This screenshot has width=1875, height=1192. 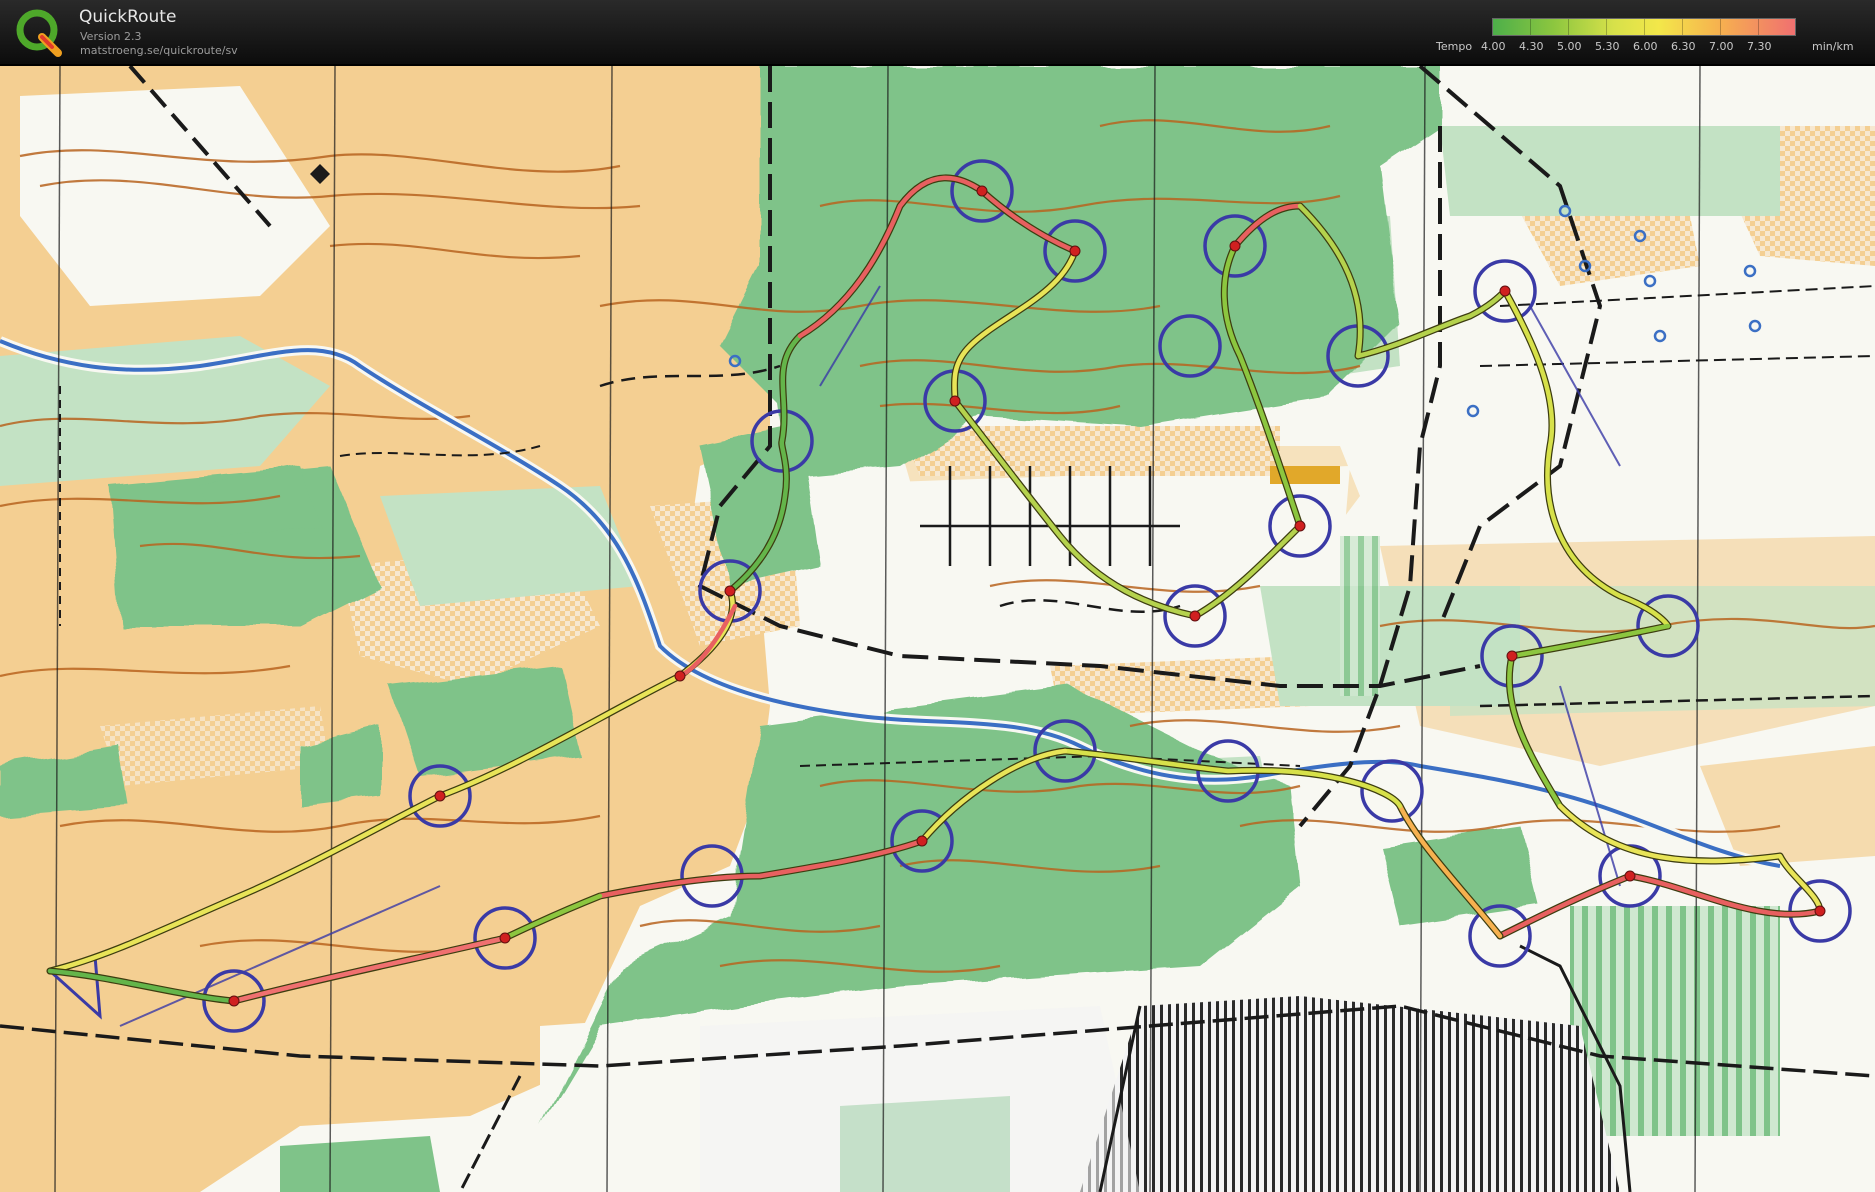 What do you see at coordinates (1454, 46) in the screenshot?
I see `legend-prefix: Tempo` at bounding box center [1454, 46].